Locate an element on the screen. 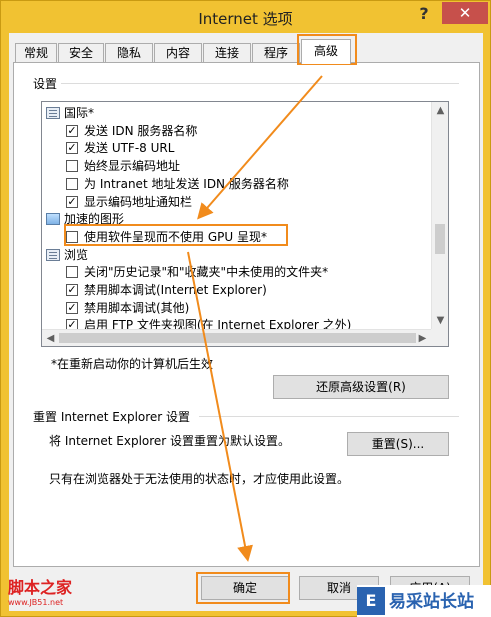 The height and width of the screenshot is (617, 491). settings-option: 为 Intranet 地址发送 IDN 服务器名称 is located at coordinates (232, 184).